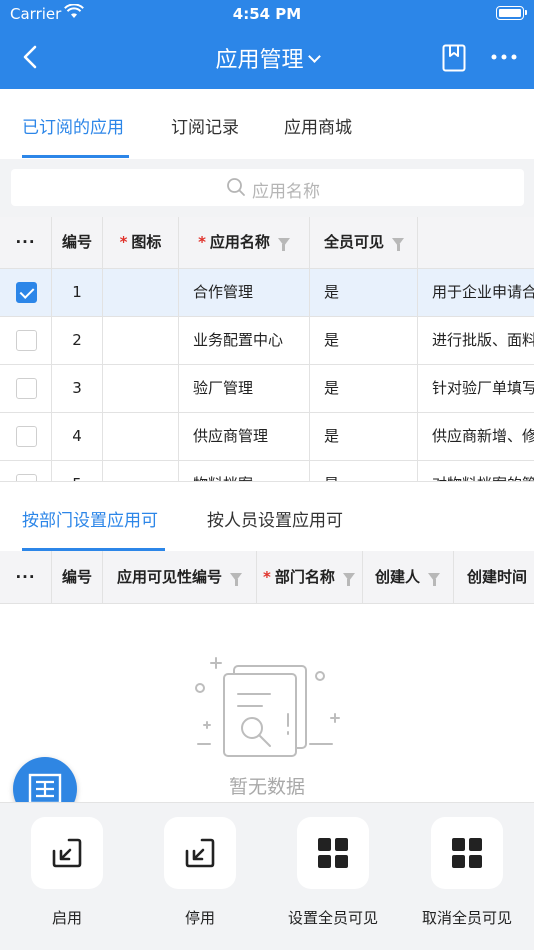  I want to click on cell-no: 1, so click(77, 292).